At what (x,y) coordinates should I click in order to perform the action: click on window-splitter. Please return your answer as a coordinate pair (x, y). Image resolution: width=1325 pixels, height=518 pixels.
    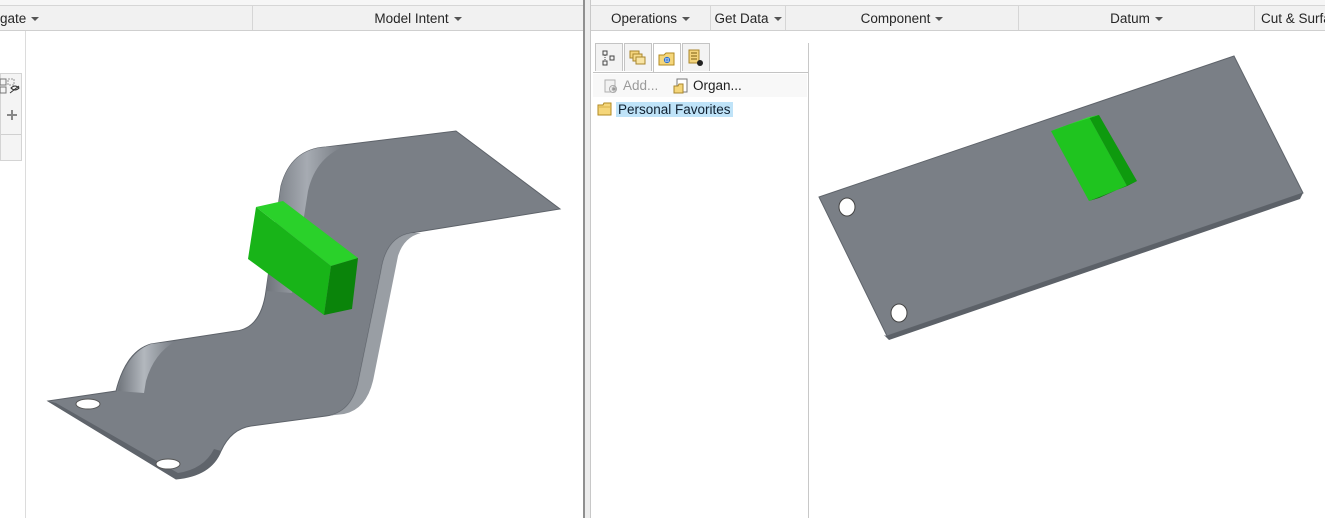
    Looking at the image, I should click on (587, 259).